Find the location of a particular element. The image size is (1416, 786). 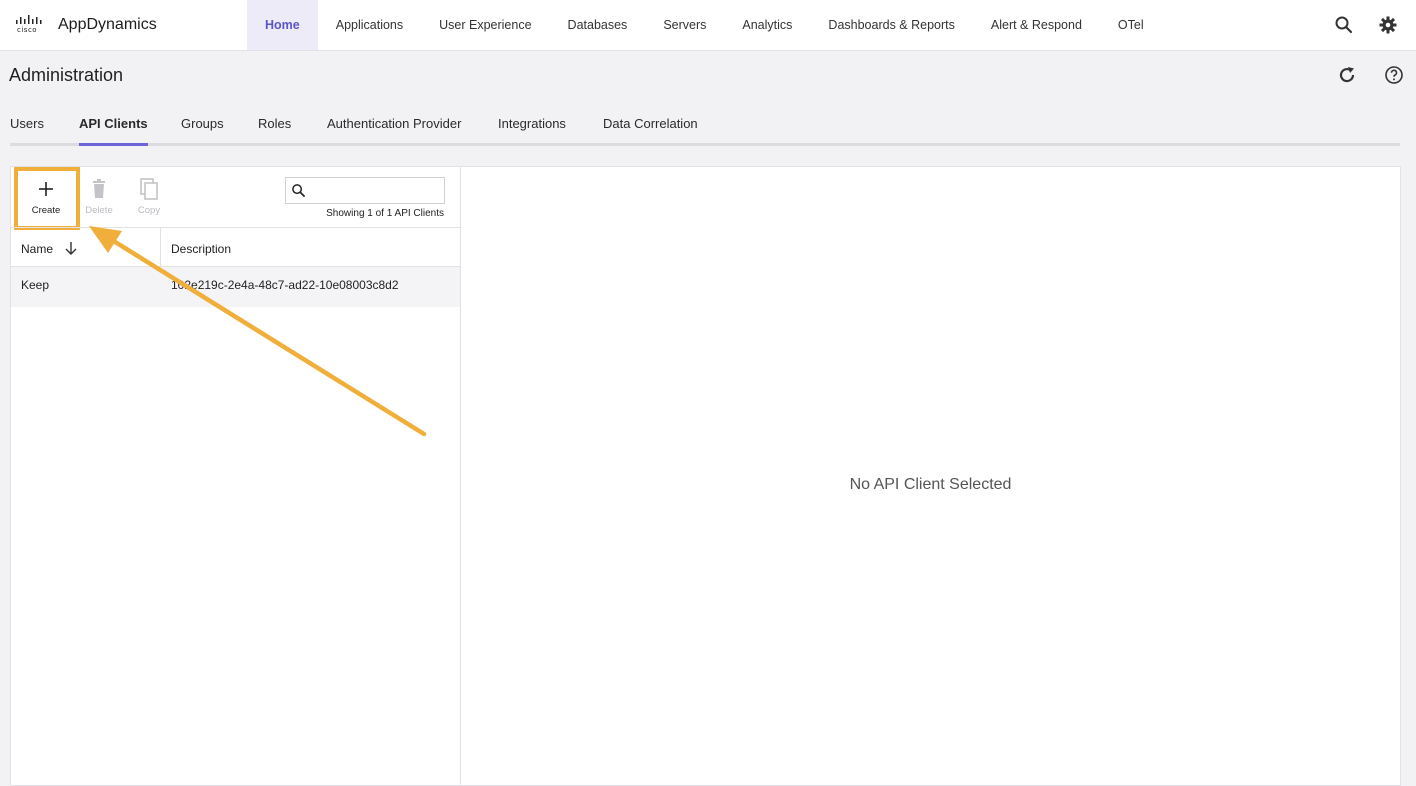

tab-api-clients: API Clients is located at coordinates (113, 131).